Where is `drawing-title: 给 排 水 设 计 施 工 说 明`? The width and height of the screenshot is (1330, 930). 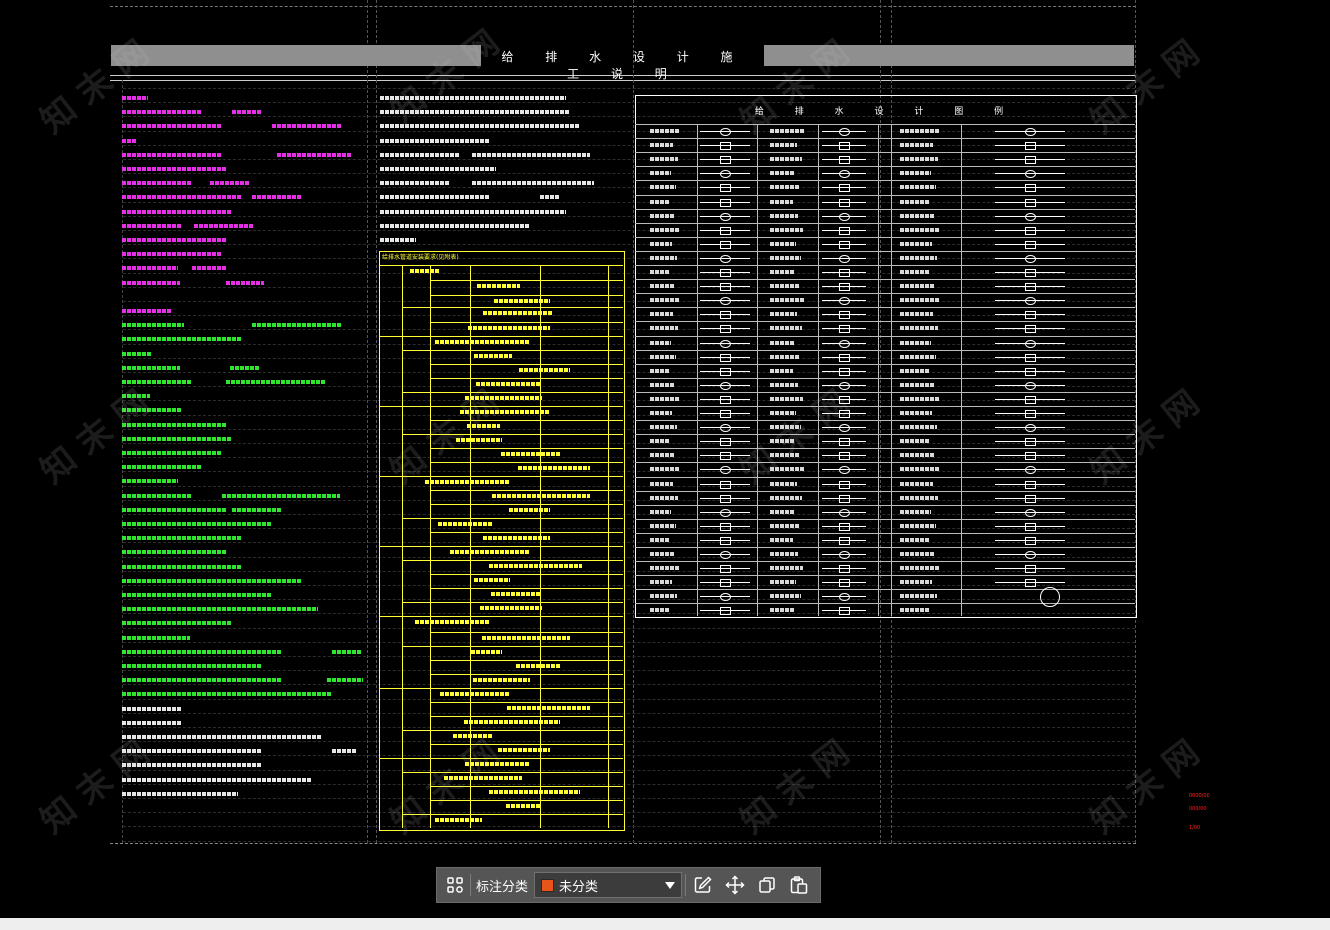
drawing-title: 给 排 水 设 计 施 工 说 明 is located at coordinates (624, 65).